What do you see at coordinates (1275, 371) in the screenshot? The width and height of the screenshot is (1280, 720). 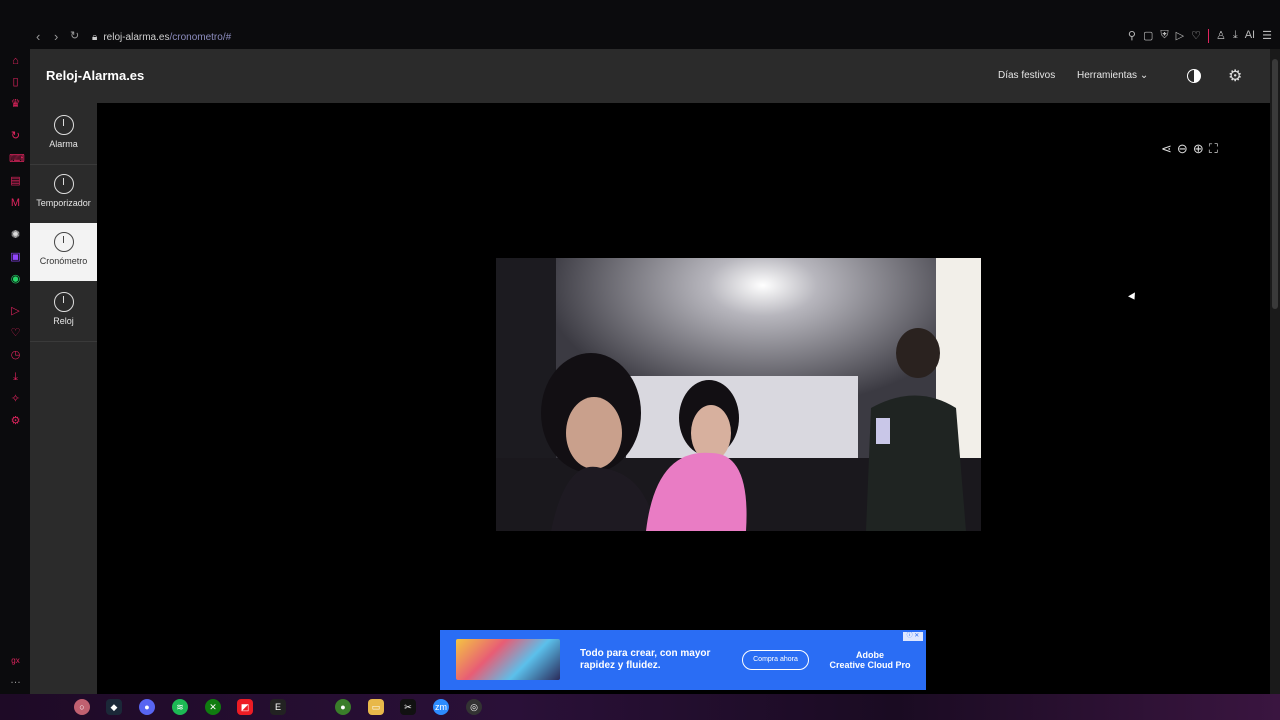 I see `page-scrollbar` at bounding box center [1275, 371].